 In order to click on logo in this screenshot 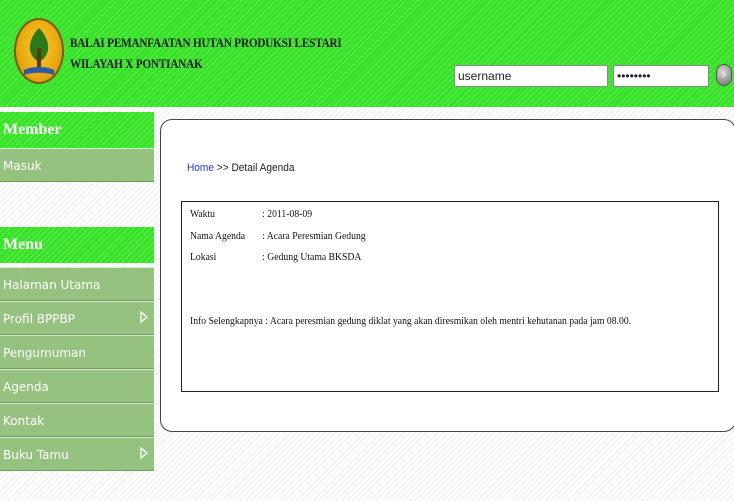, I will do `click(39, 51)`.